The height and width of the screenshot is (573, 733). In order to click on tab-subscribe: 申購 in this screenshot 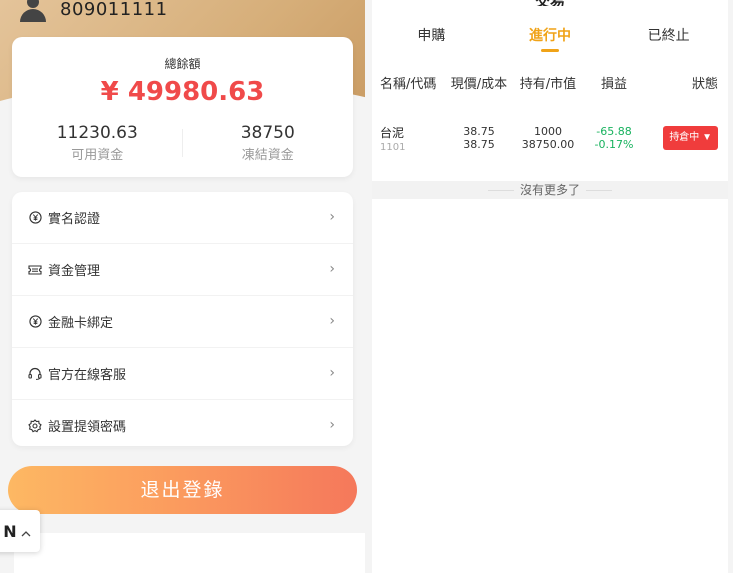, I will do `click(431, 36)`.